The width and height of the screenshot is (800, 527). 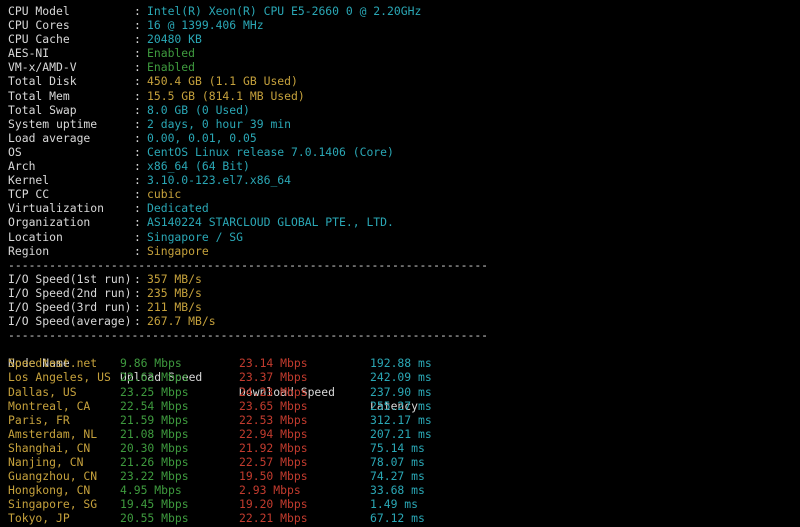 I want to click on download-speed: 22.21 Mbps, so click(x=273, y=518).